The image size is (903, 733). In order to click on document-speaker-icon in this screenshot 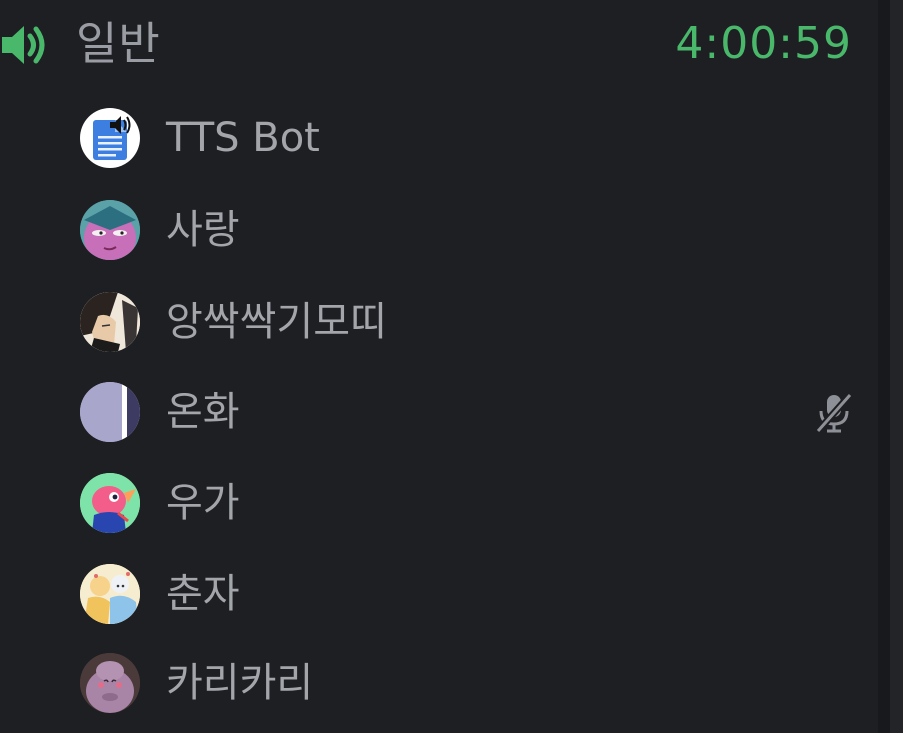, I will do `click(112, 138)`.